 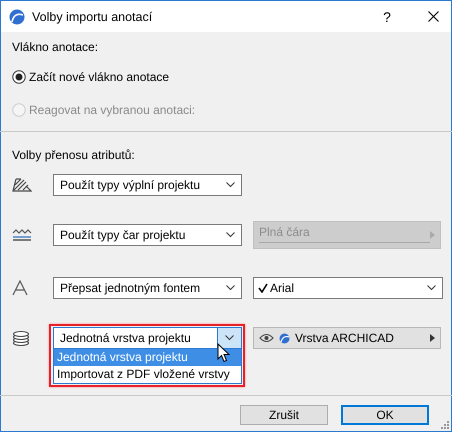 What do you see at coordinates (74, 155) in the screenshot?
I see `section-label: Volby přenosu atributů:` at bounding box center [74, 155].